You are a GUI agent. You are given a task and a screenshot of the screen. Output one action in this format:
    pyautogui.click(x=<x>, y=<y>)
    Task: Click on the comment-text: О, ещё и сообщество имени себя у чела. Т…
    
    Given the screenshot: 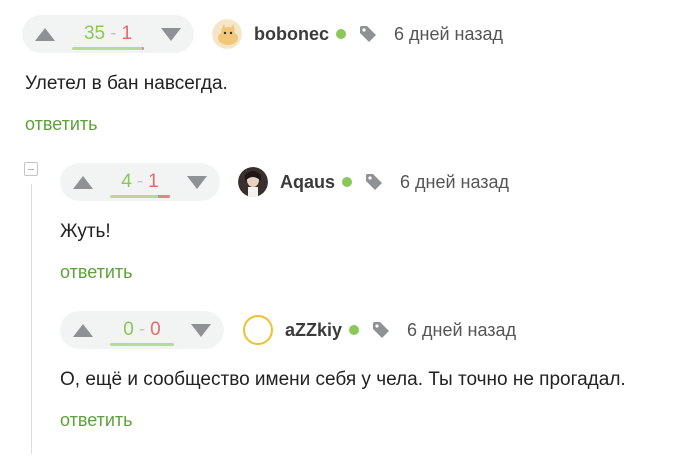 What is the action you would take?
    pyautogui.click(x=343, y=379)
    